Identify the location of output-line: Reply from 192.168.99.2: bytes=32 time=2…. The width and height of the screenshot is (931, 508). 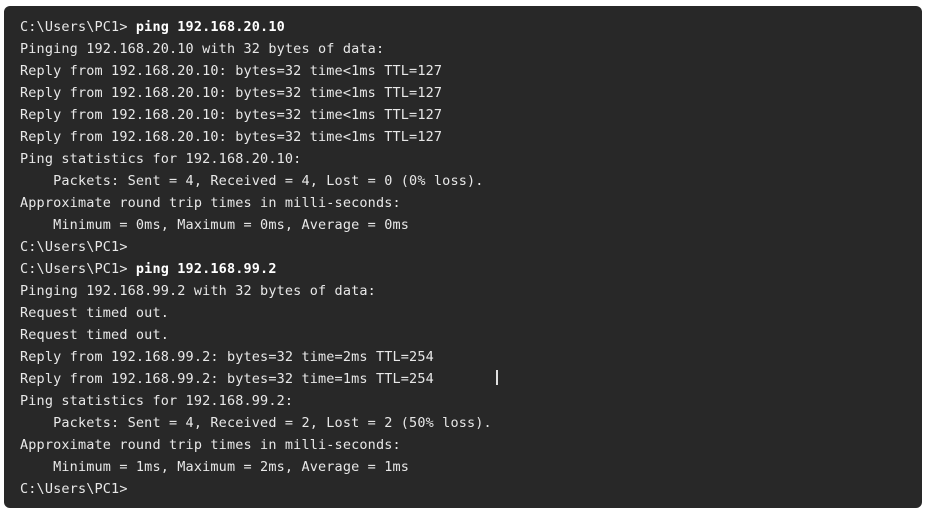
(227, 357).